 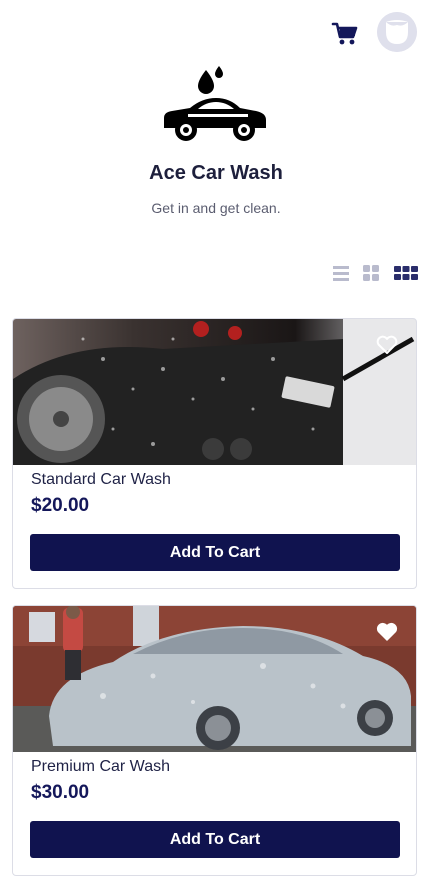 I want to click on top-bar, so click(x=216, y=33).